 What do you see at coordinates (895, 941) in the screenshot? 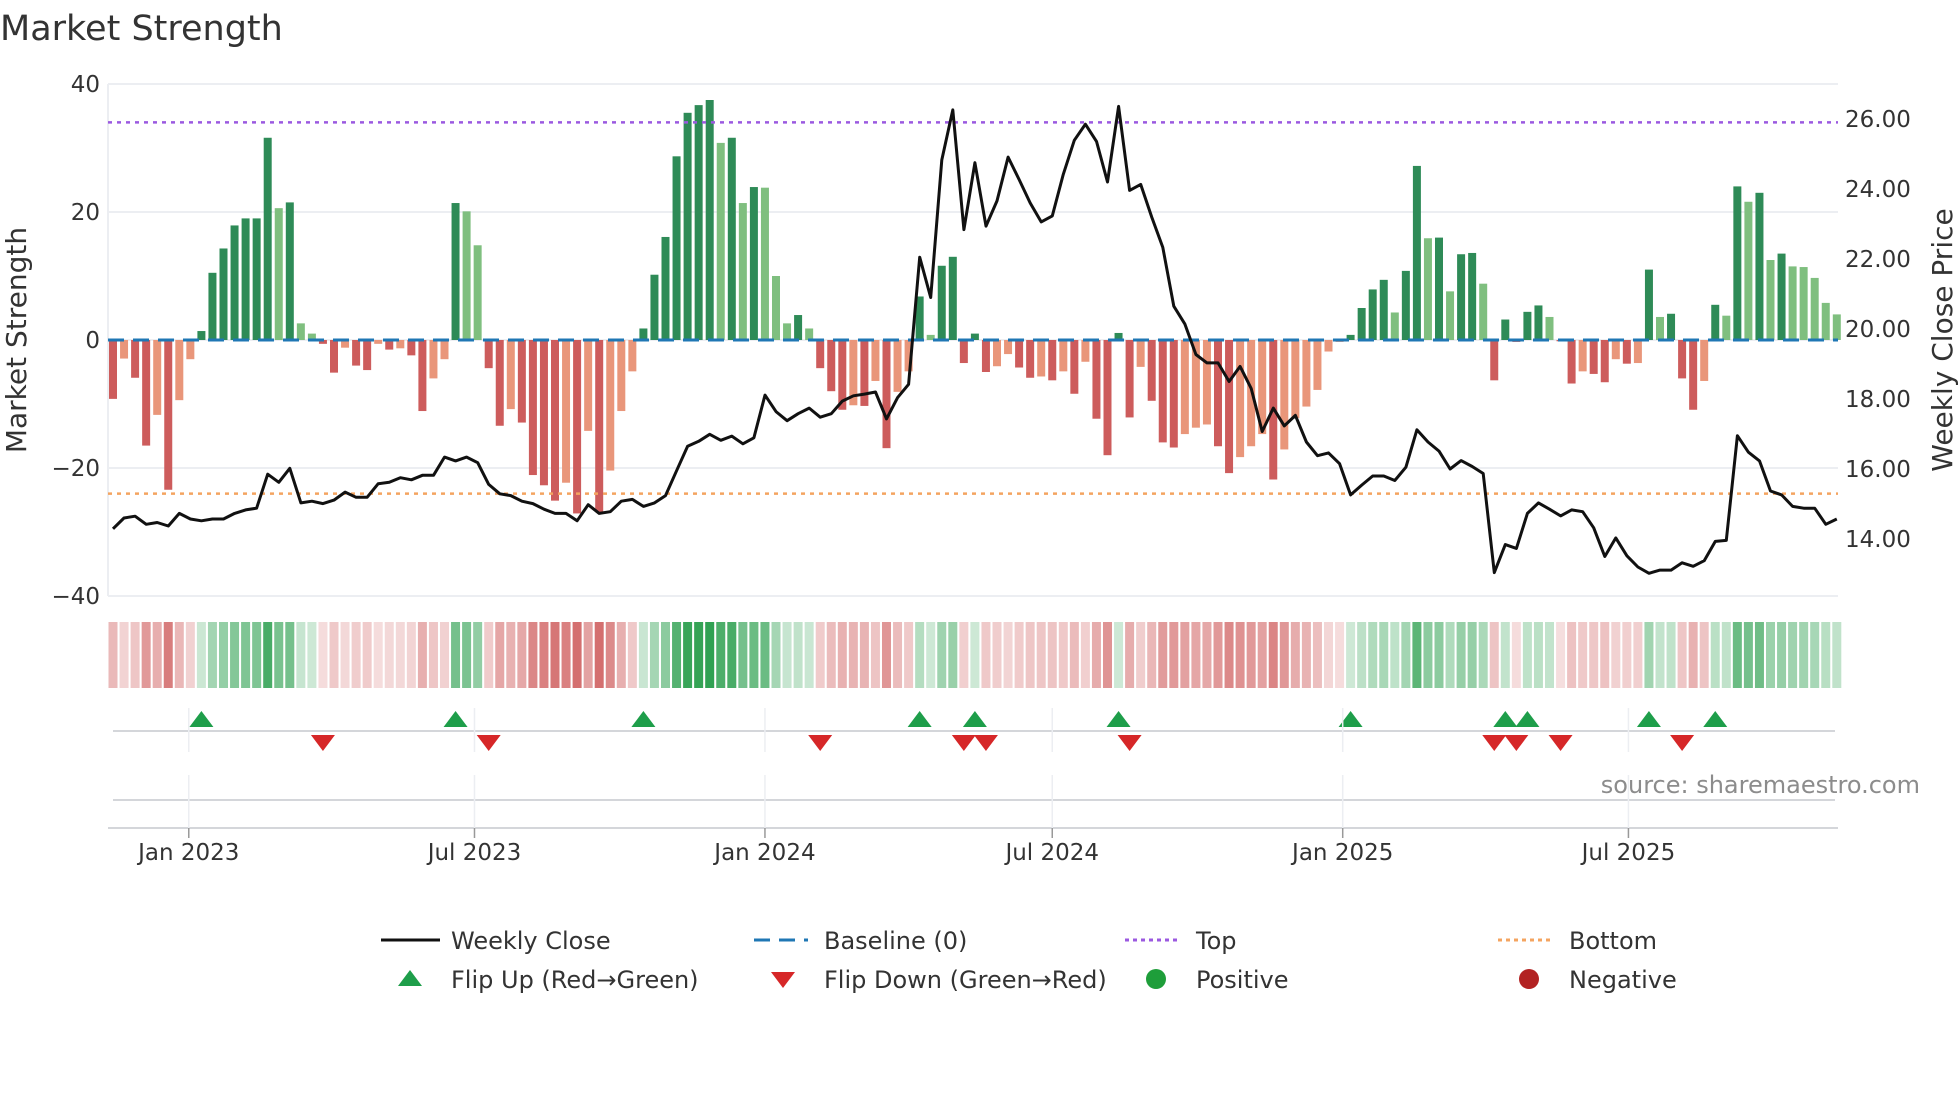
I see `legend-baseline: Baseline (0)` at bounding box center [895, 941].